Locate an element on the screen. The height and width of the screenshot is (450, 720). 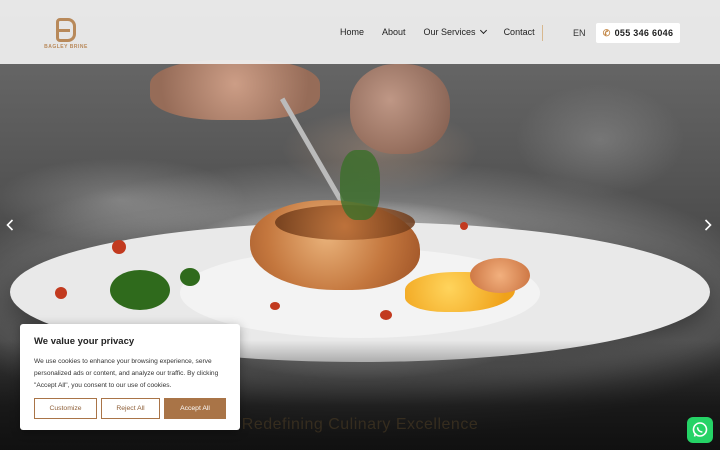
whatsapp-button is located at coordinates (700, 430).